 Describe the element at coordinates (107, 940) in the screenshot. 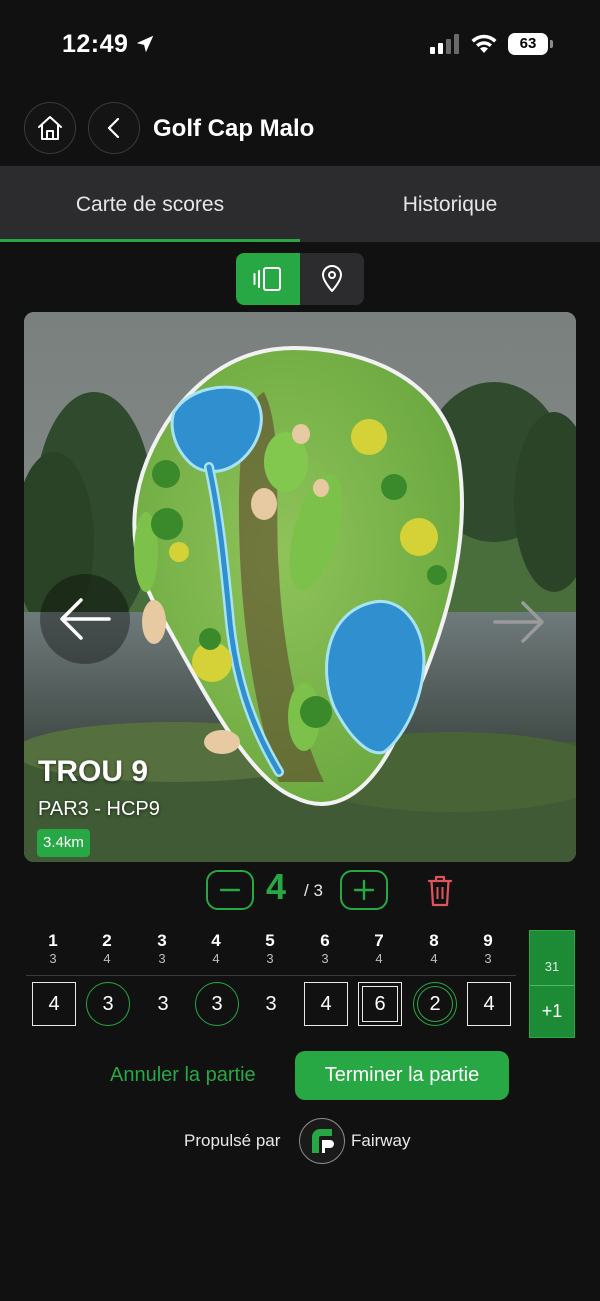

I see `hole-number: 2` at that location.